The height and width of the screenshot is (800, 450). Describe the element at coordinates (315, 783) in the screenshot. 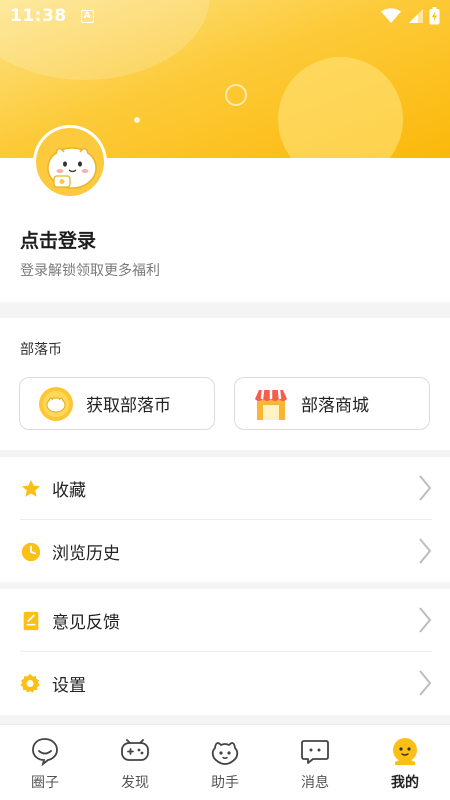

I see `nav-label: 消息` at that location.